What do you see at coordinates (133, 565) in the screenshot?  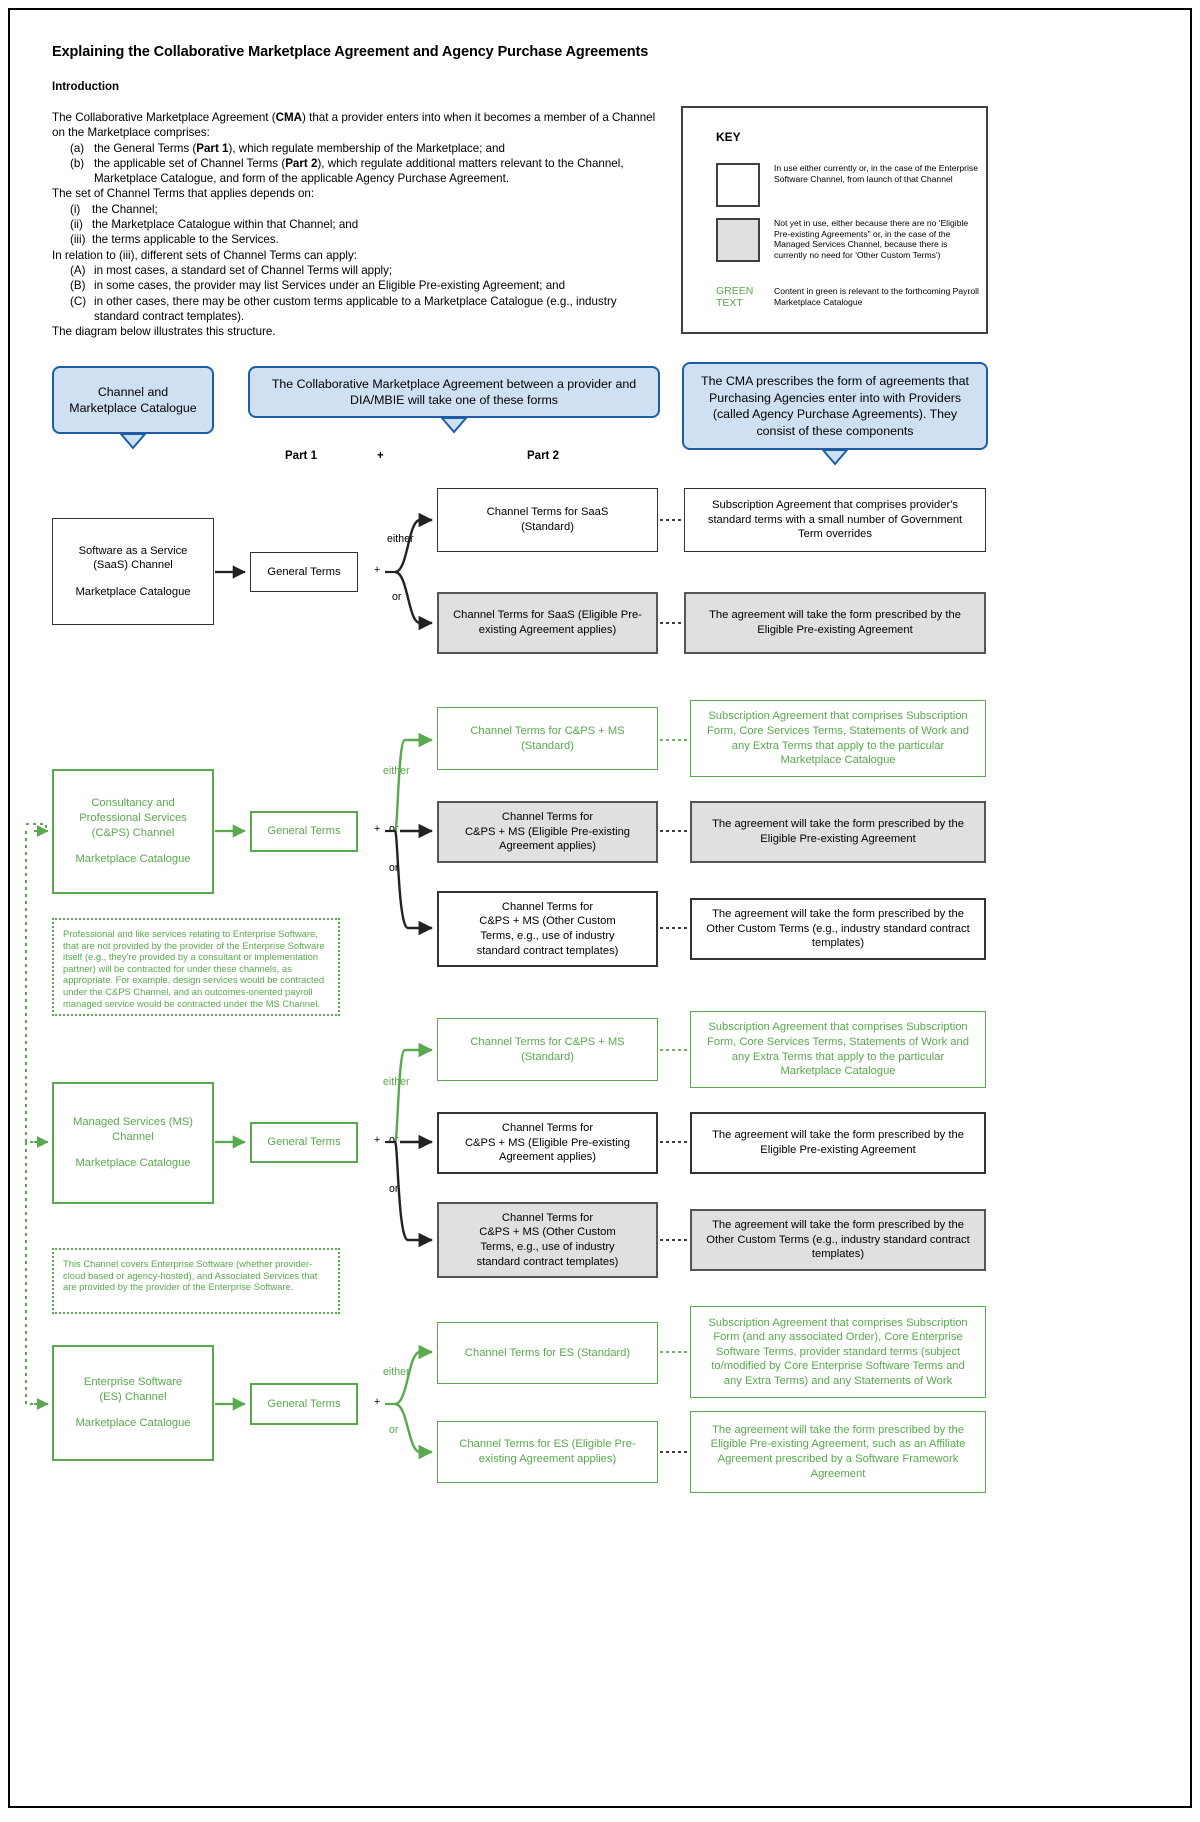 I see `channel-name-line: (SaaS) Channel` at bounding box center [133, 565].